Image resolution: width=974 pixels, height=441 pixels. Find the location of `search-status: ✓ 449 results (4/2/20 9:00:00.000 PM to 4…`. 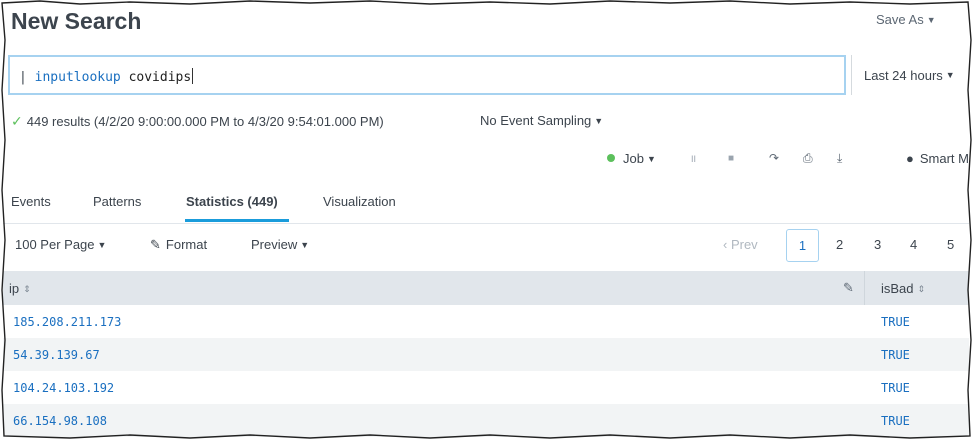

search-status: ✓ 449 results (4/2/20 9:00:00.000 PM to 4… is located at coordinates (197, 121).